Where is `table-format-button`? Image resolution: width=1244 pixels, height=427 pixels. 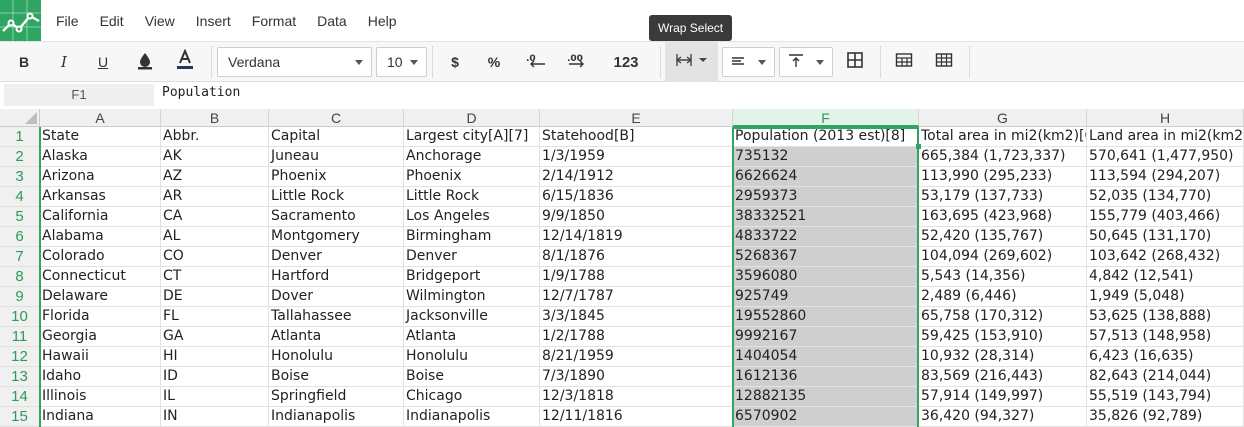 table-format-button is located at coordinates (944, 62).